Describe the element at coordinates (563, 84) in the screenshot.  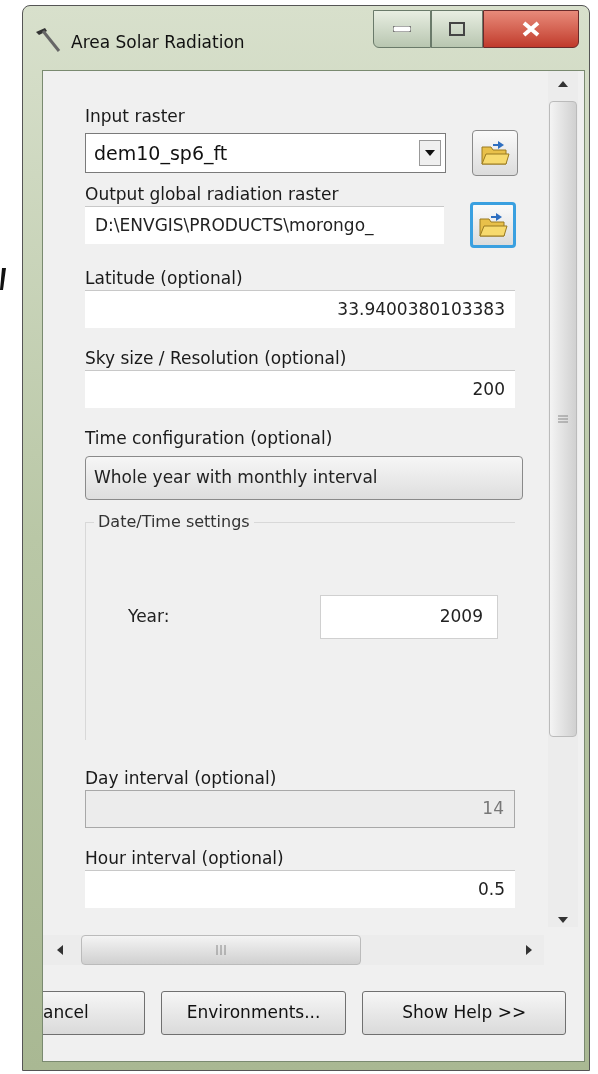
I see `scroll-up-icon` at that location.